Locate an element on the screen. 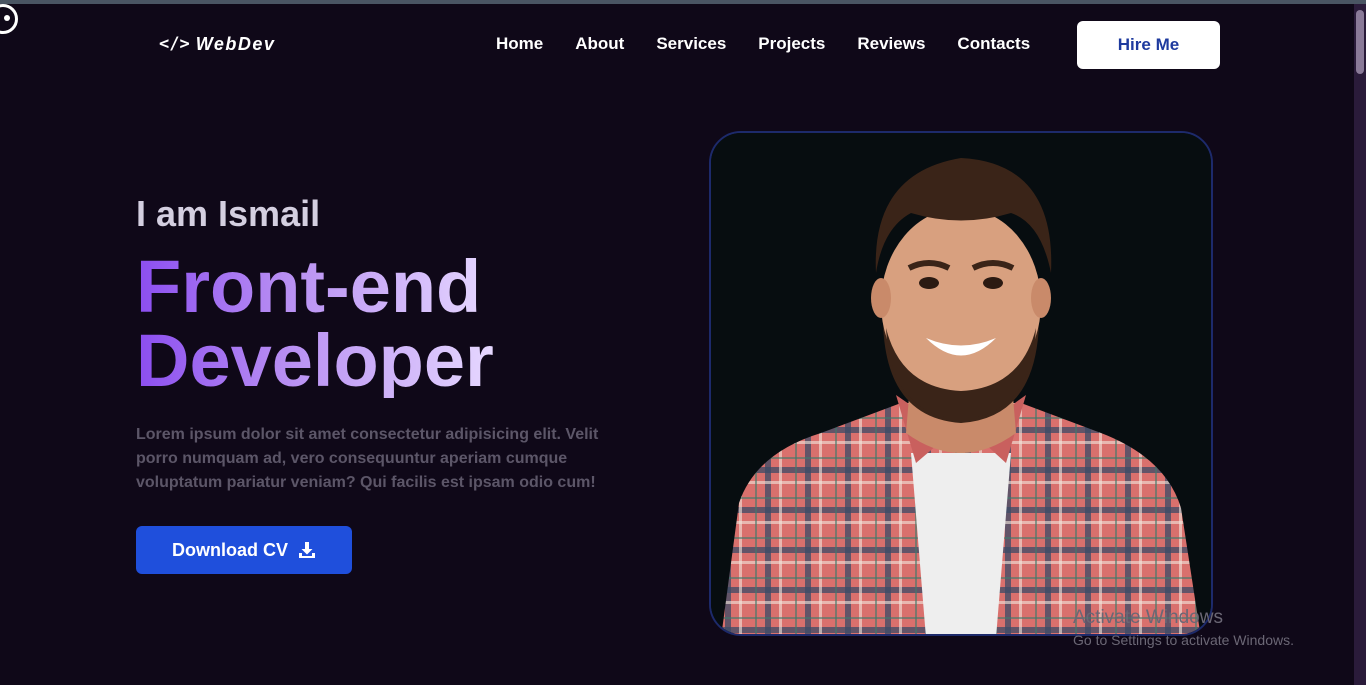  scrollbar-thumb is located at coordinates (1360, 42).